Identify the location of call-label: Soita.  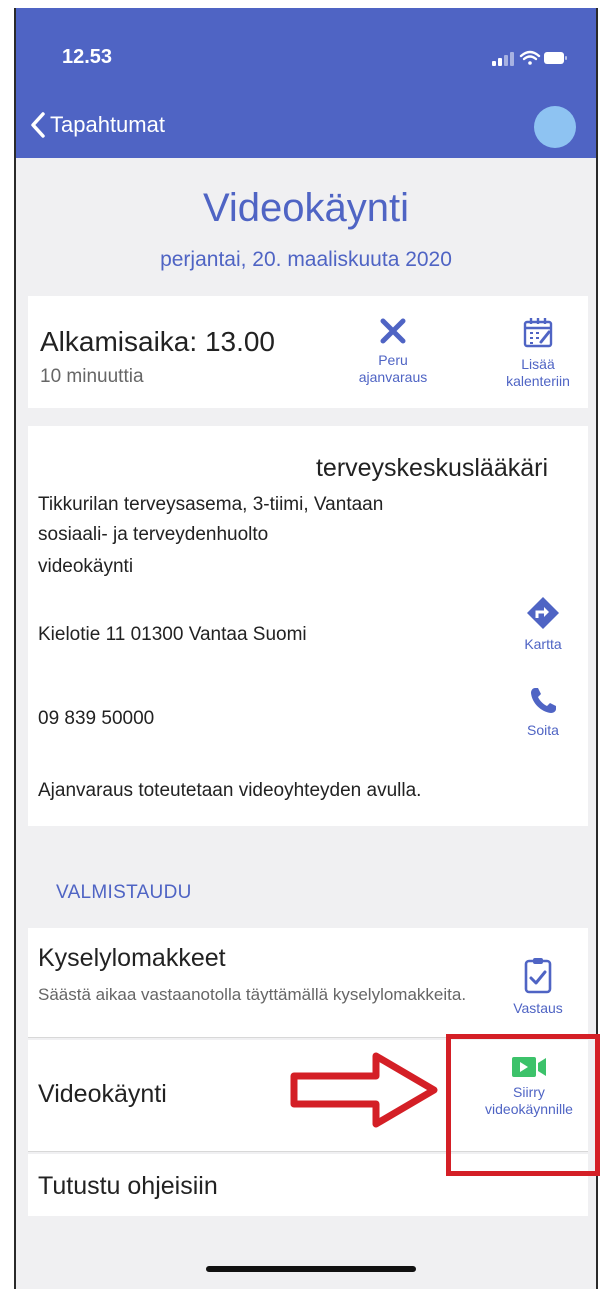
(543, 730).